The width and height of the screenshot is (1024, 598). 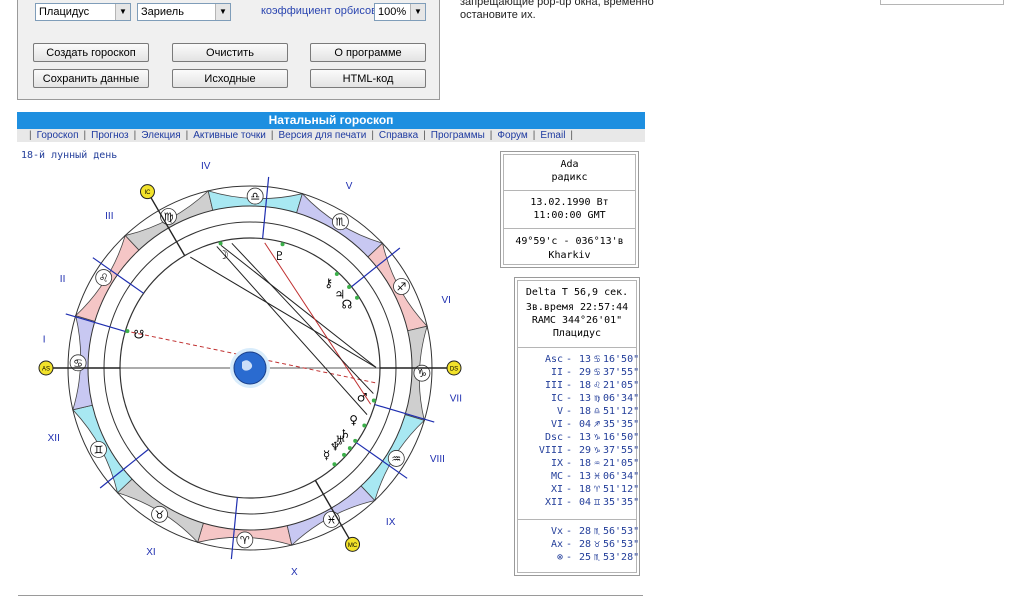 What do you see at coordinates (577, 320) in the screenshot?
I see `ramc: RAMC 344°26'01"` at bounding box center [577, 320].